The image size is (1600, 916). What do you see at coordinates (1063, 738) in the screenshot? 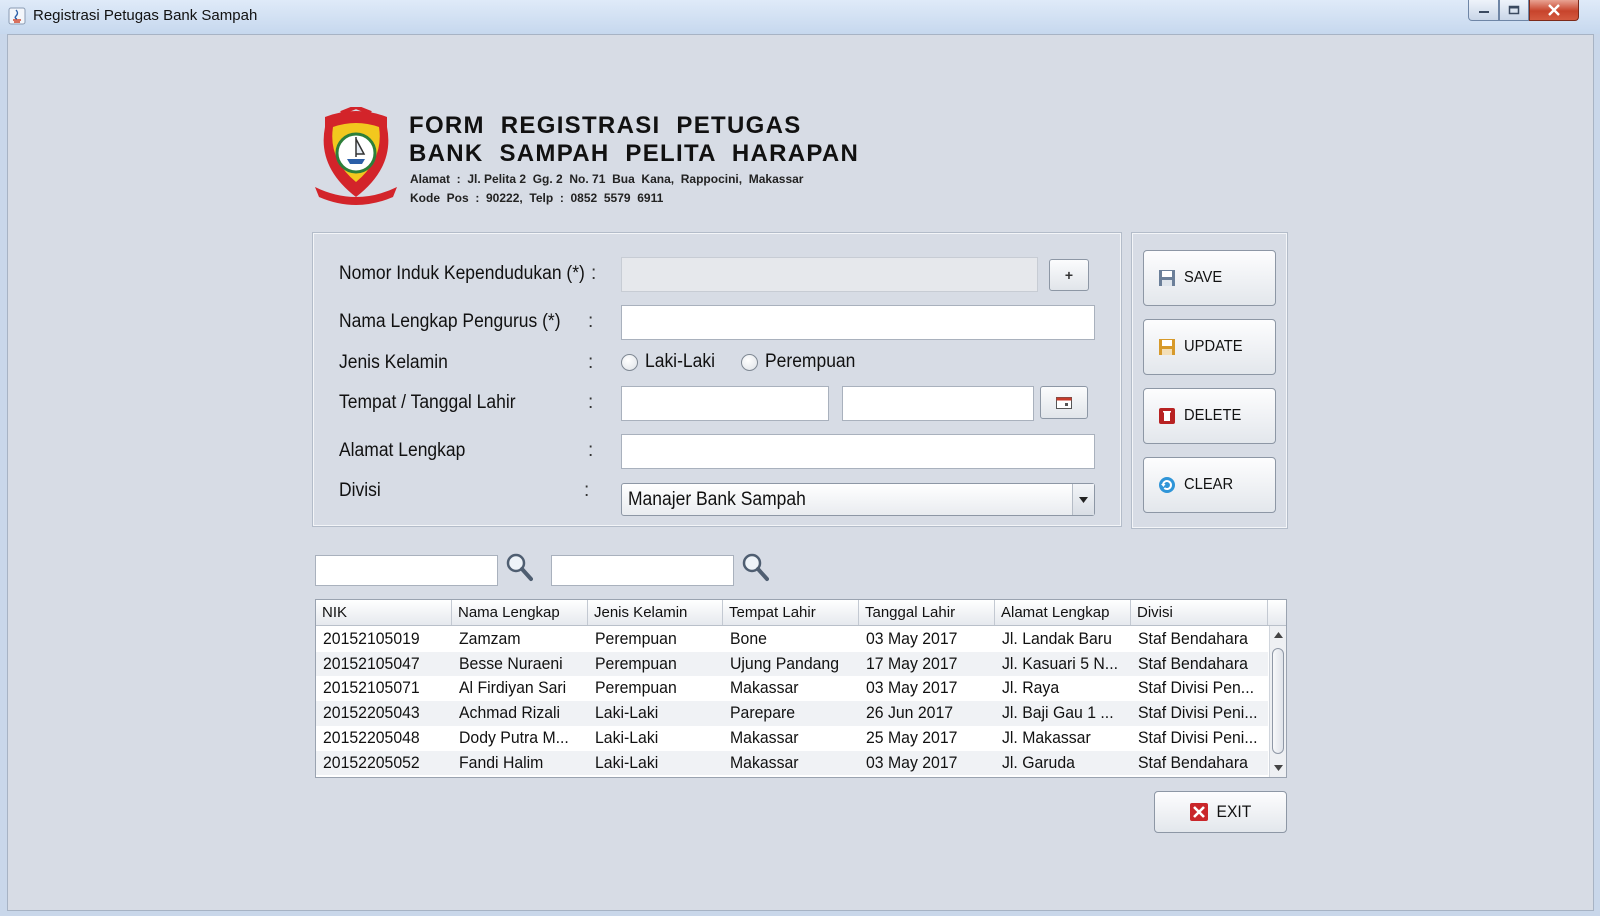
I see `table-cell: Jl. Makassar` at bounding box center [1063, 738].